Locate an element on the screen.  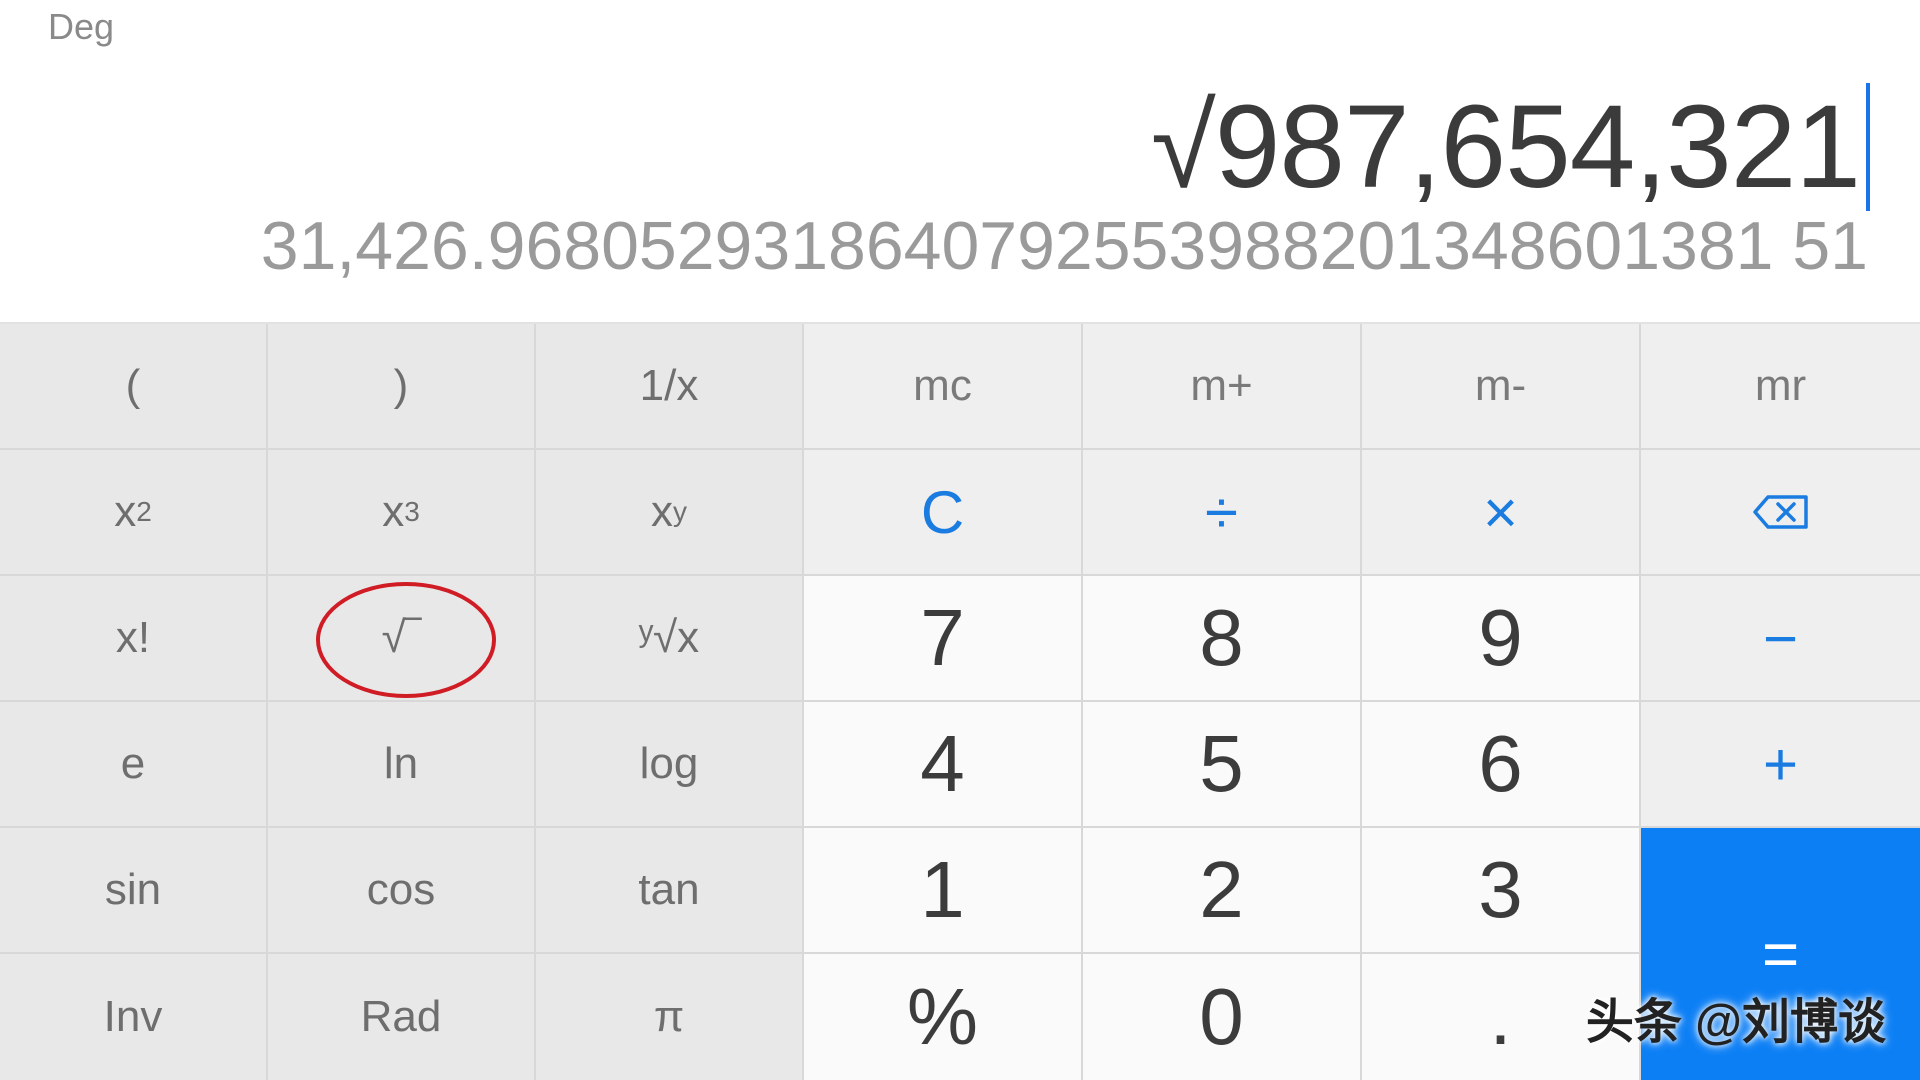
euler-key: e is located at coordinates (134, 765).